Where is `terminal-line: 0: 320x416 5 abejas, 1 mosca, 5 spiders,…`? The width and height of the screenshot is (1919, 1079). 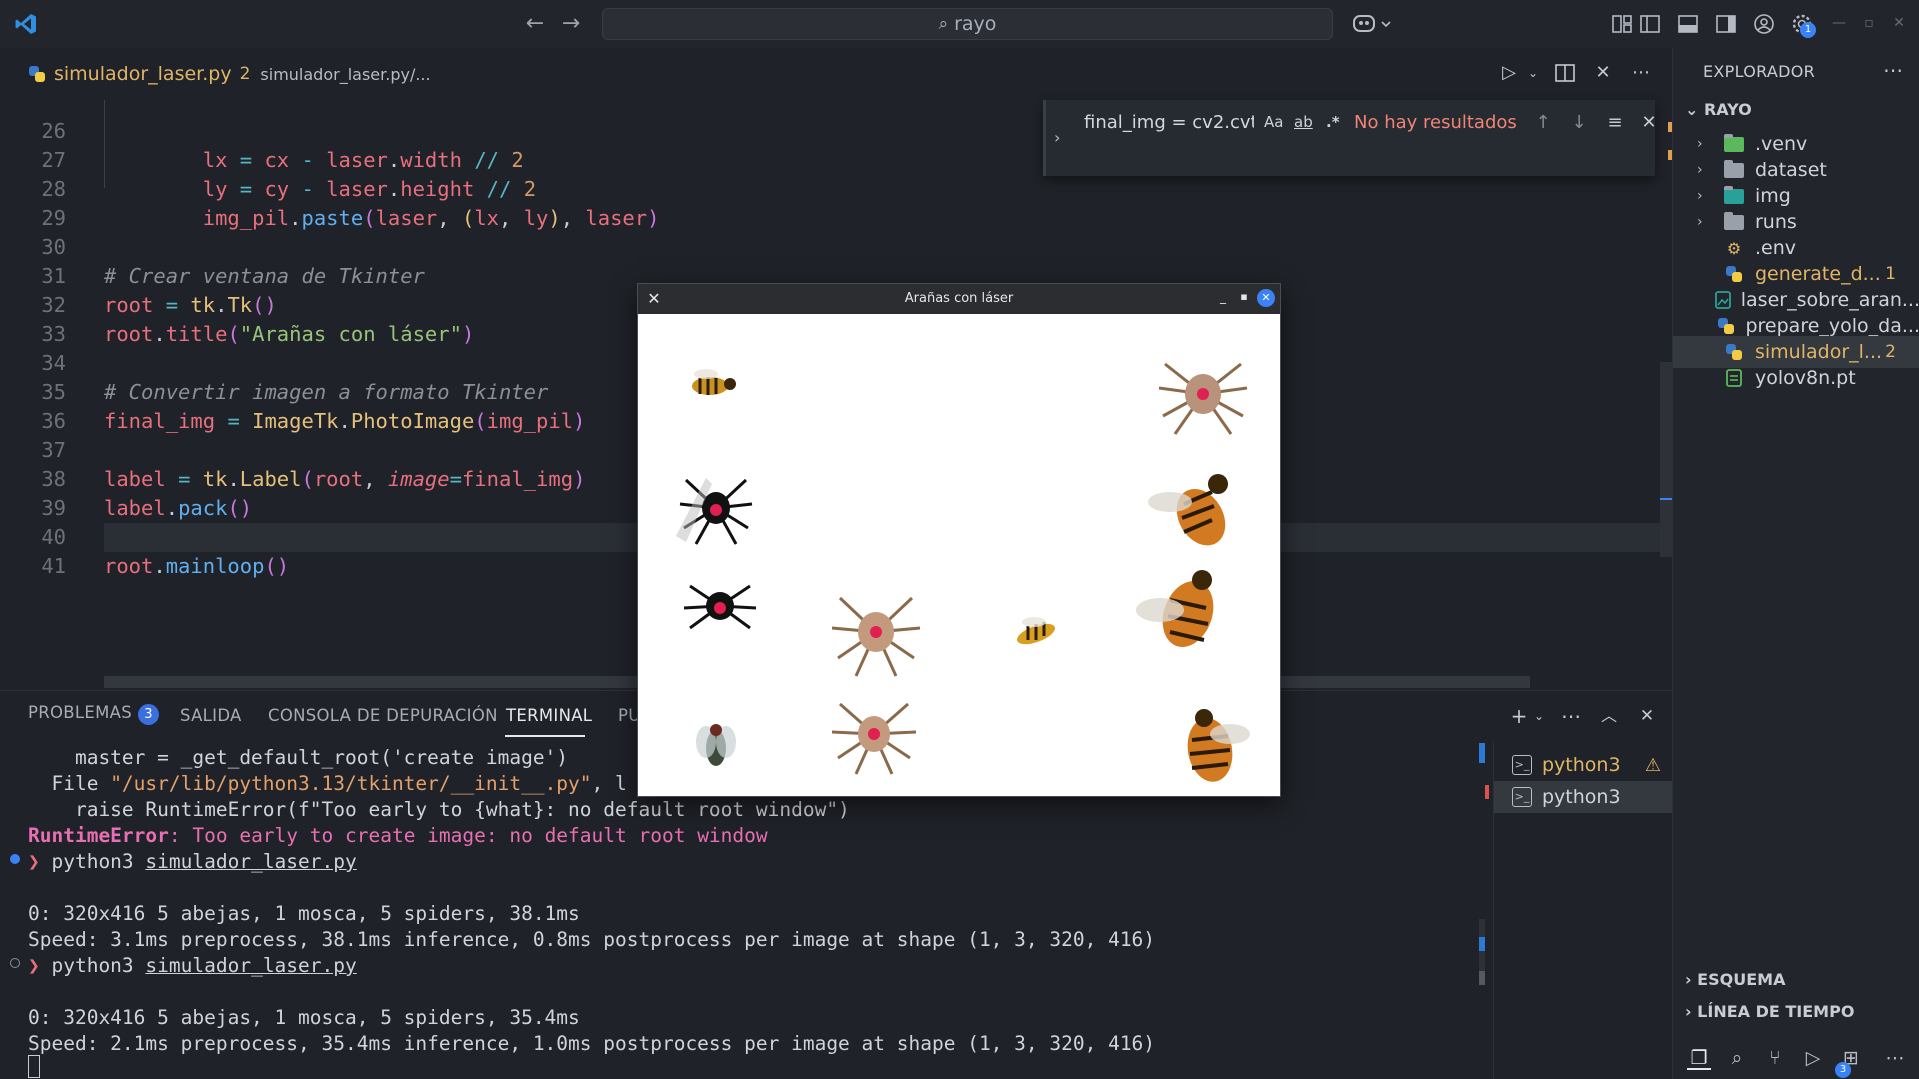
terminal-line: 0: 320x416 5 abejas, 1 mosca, 5 spiders,… is located at coordinates (304, 1017).